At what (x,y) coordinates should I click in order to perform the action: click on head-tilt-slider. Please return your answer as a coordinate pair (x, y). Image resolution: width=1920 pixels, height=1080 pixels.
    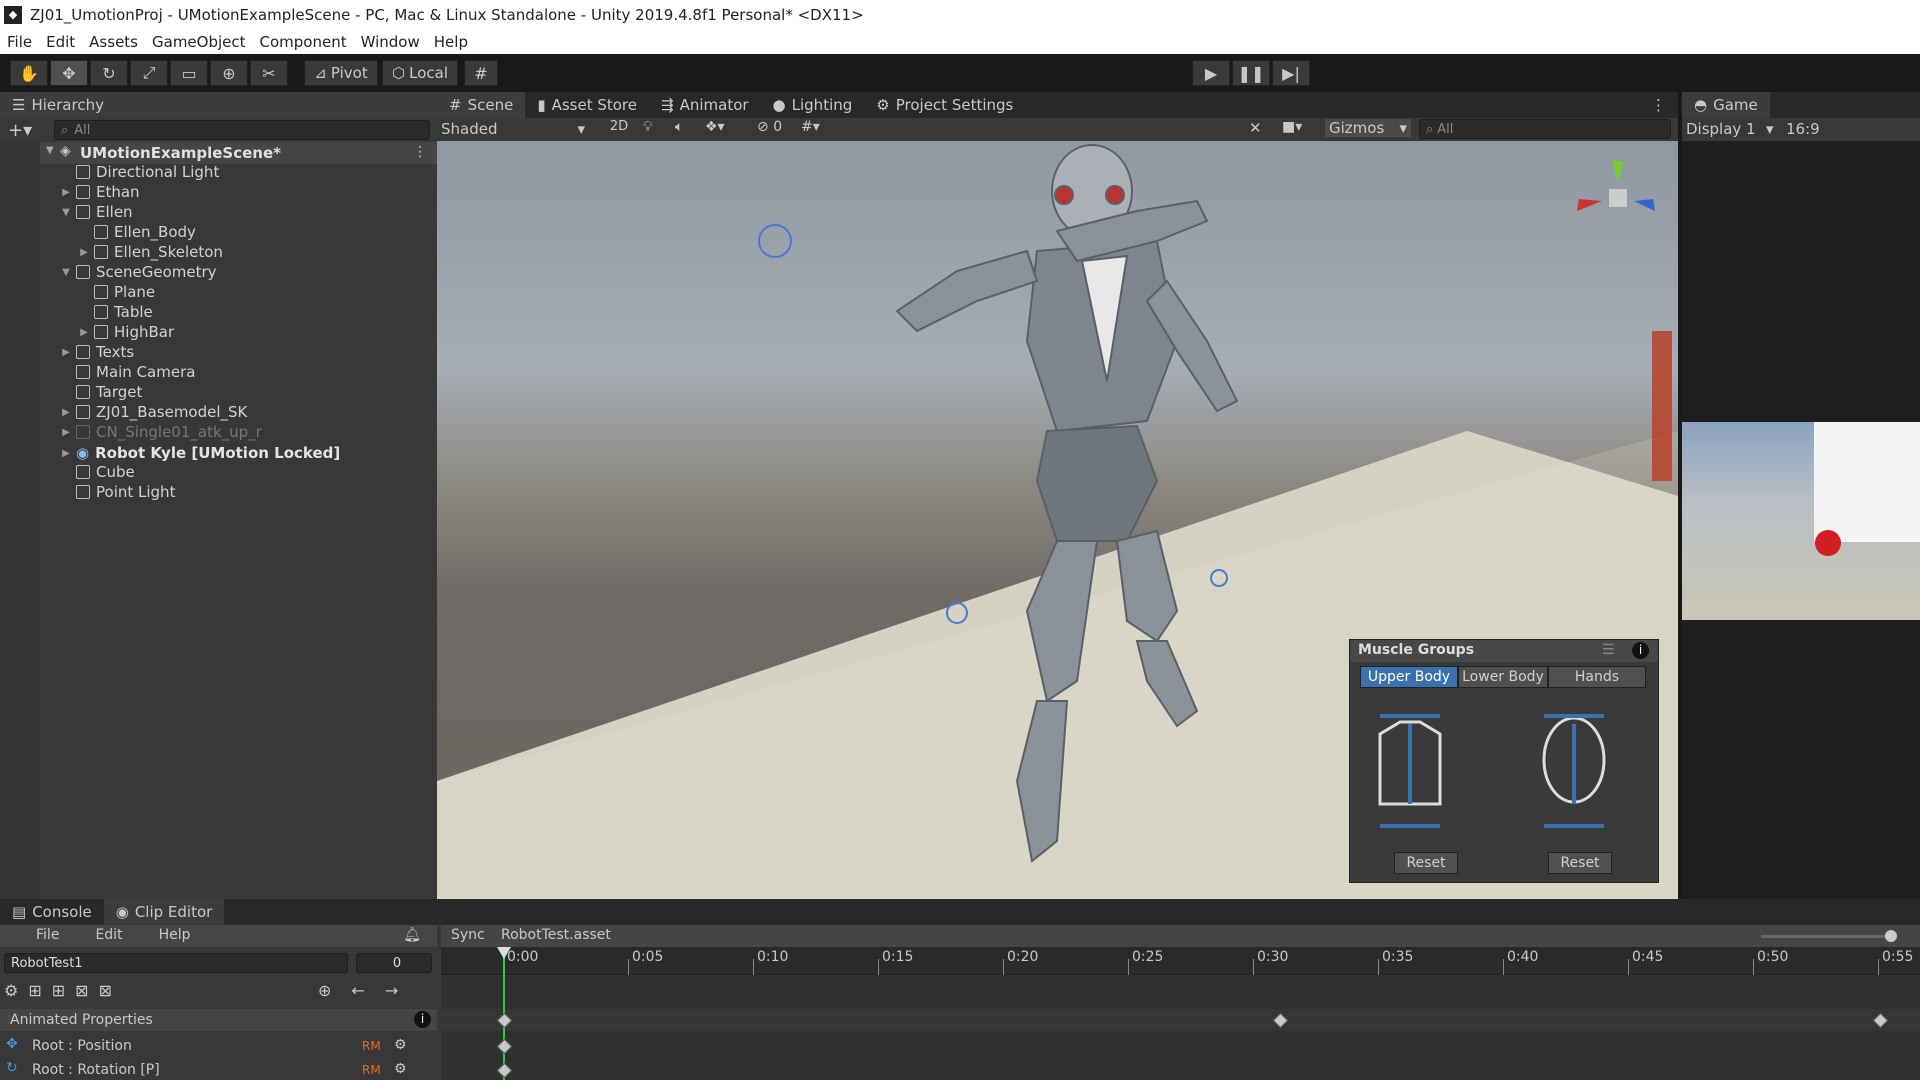
    Looking at the image, I should click on (1574, 716).